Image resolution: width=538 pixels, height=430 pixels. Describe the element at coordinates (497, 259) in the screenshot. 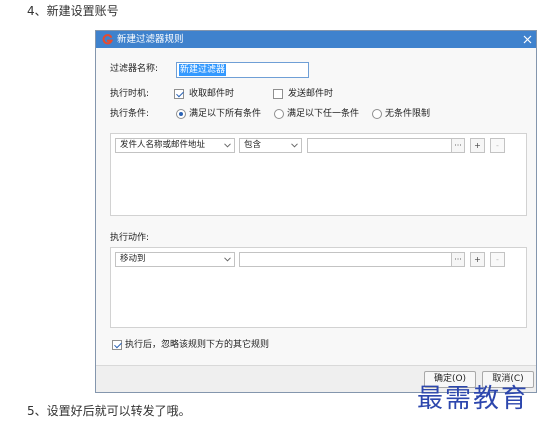

I see `remove-action-button: -` at that location.